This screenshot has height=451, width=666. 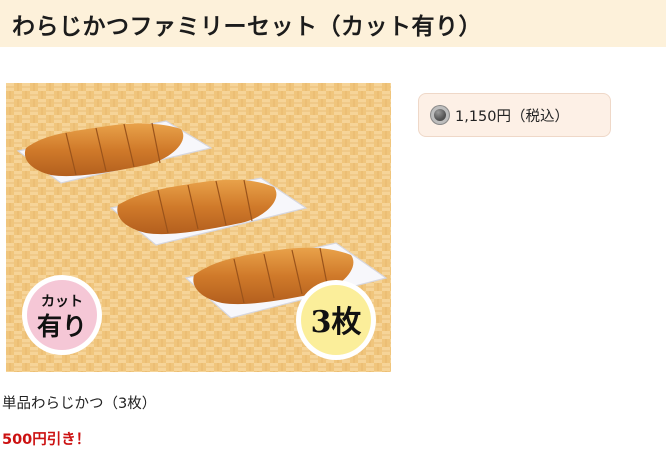 I want to click on count-badge: 3枚, so click(x=336, y=320).